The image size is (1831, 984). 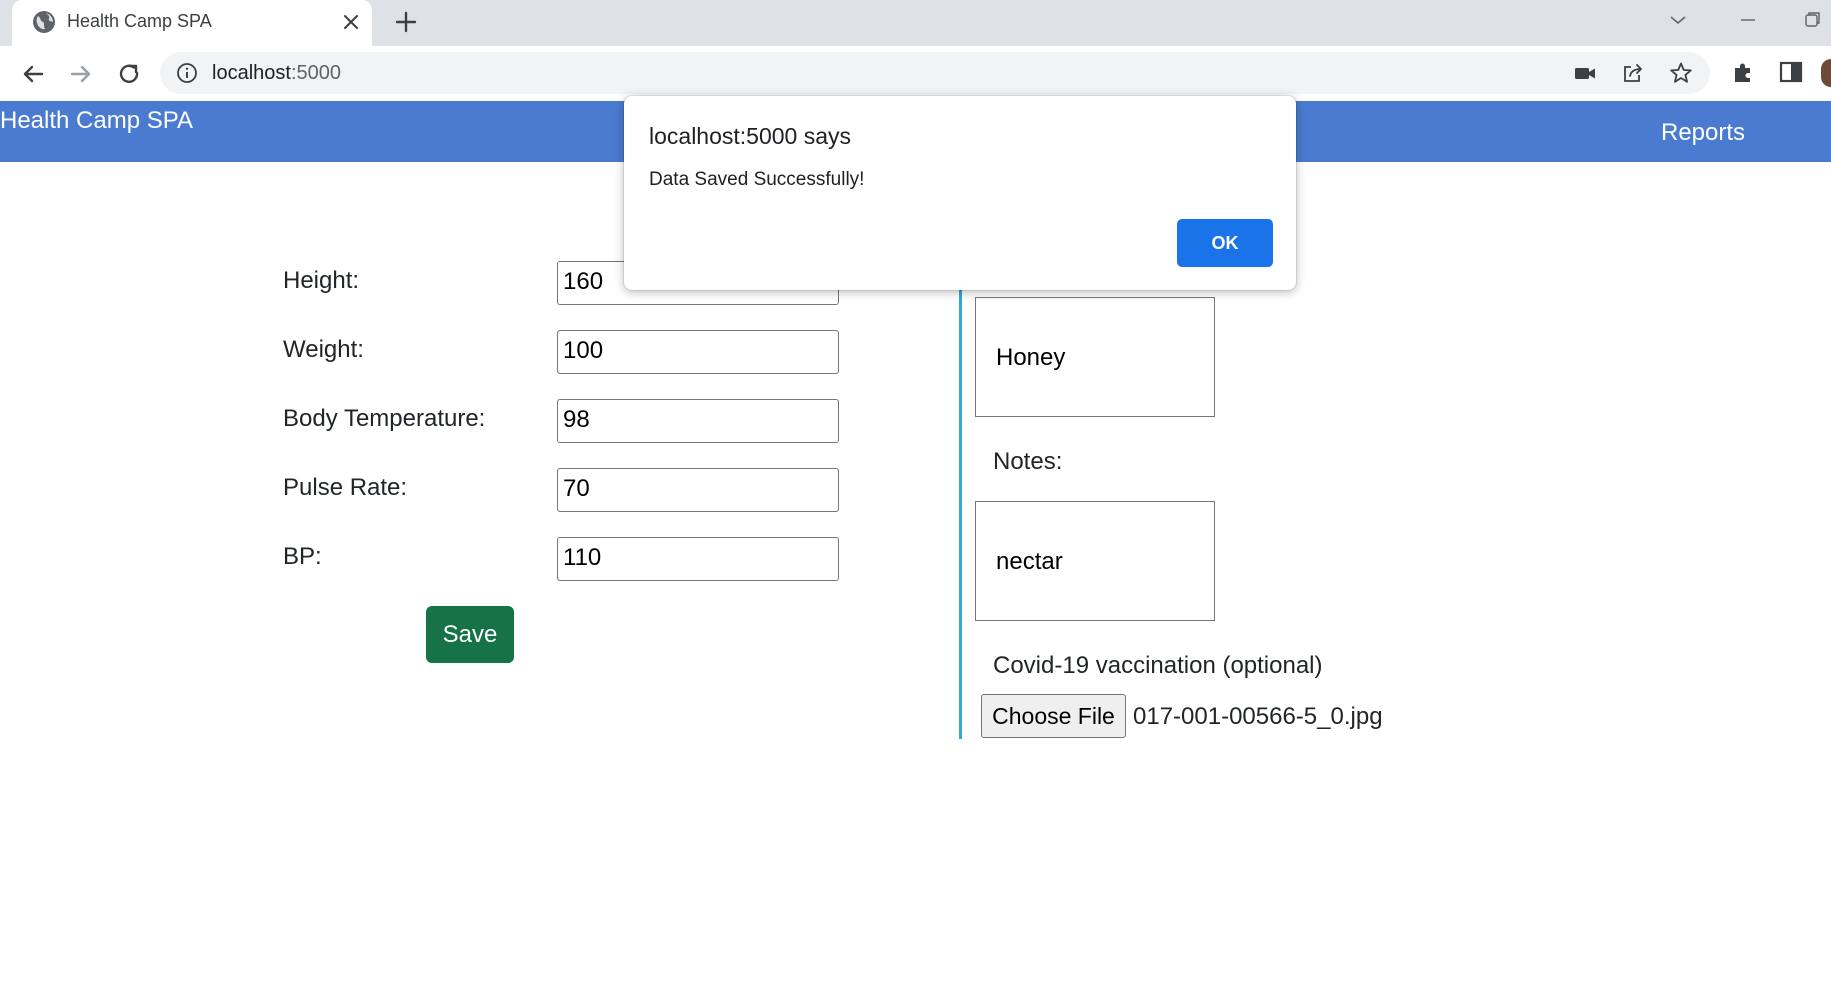 What do you see at coordinates (323, 349) in the screenshot?
I see `weight-label: Weight:` at bounding box center [323, 349].